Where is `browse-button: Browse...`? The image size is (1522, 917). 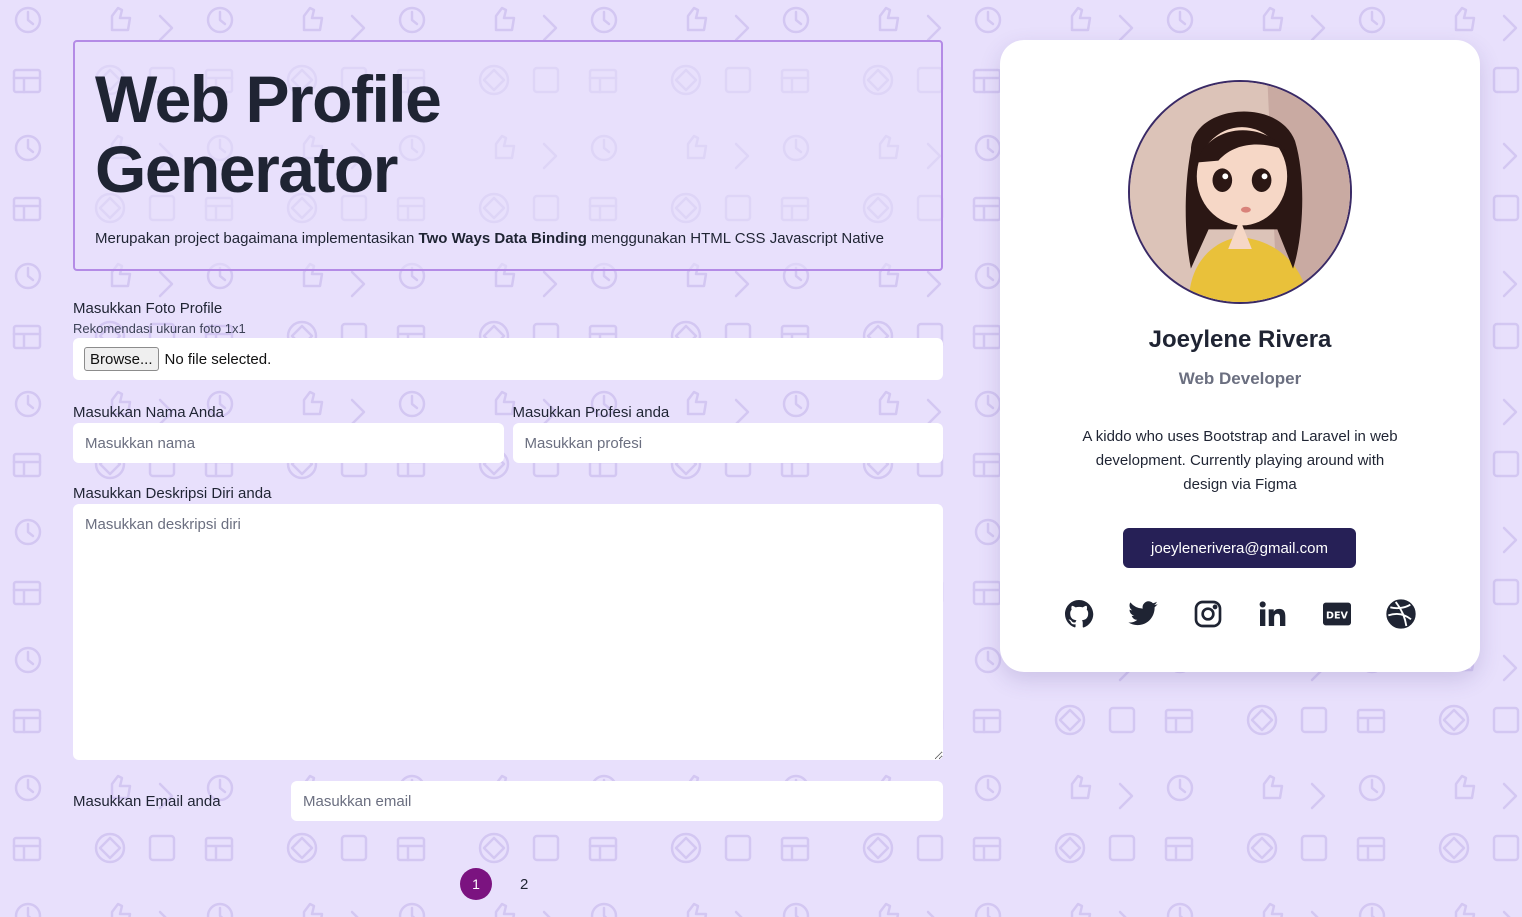
browse-button: Browse... is located at coordinates (121, 359).